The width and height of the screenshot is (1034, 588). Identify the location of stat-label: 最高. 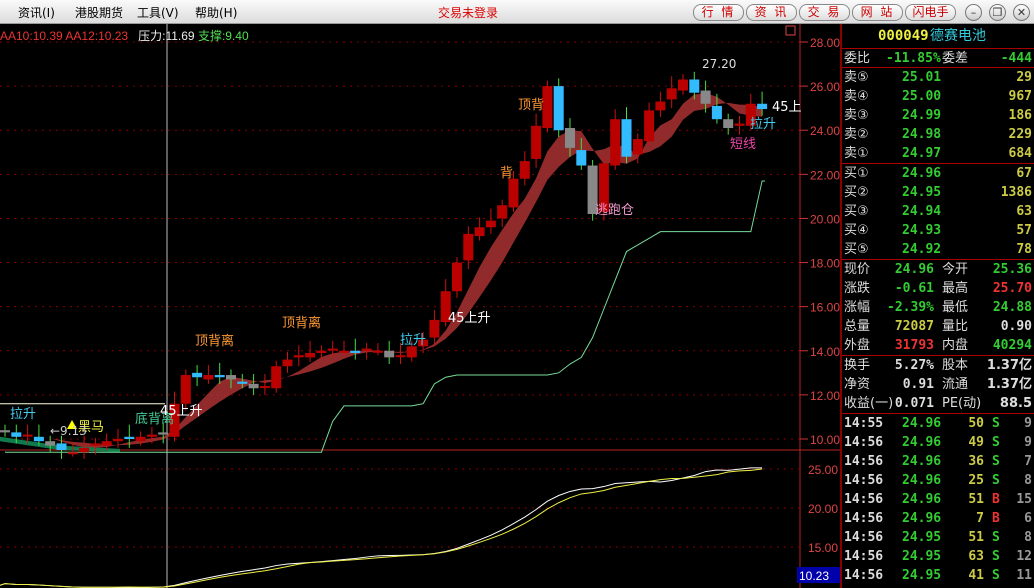
(955, 288).